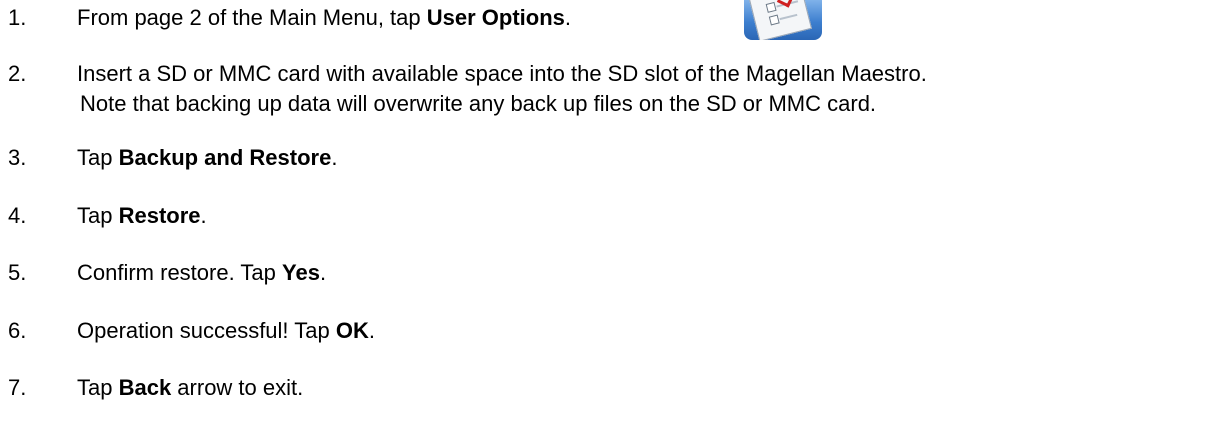 The height and width of the screenshot is (441, 1209). What do you see at coordinates (17, 330) in the screenshot?
I see `step-number: 6.` at bounding box center [17, 330].